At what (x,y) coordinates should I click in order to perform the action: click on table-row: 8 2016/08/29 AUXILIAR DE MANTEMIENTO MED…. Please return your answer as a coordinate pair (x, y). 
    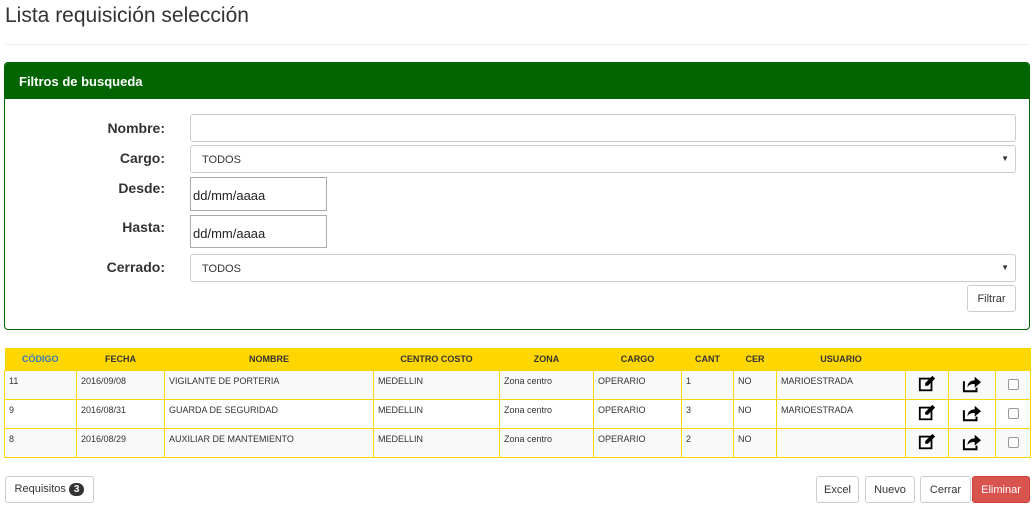
    Looking at the image, I should click on (517, 442).